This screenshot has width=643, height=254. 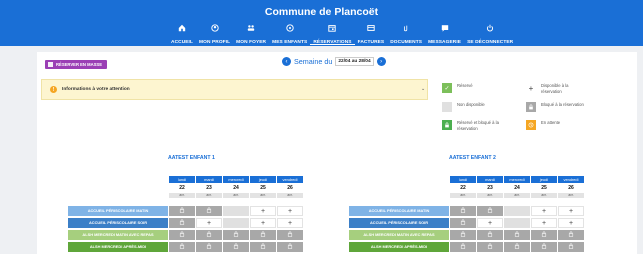 I want to click on nav-item-6: DOCUMENTS, so click(x=406, y=32).